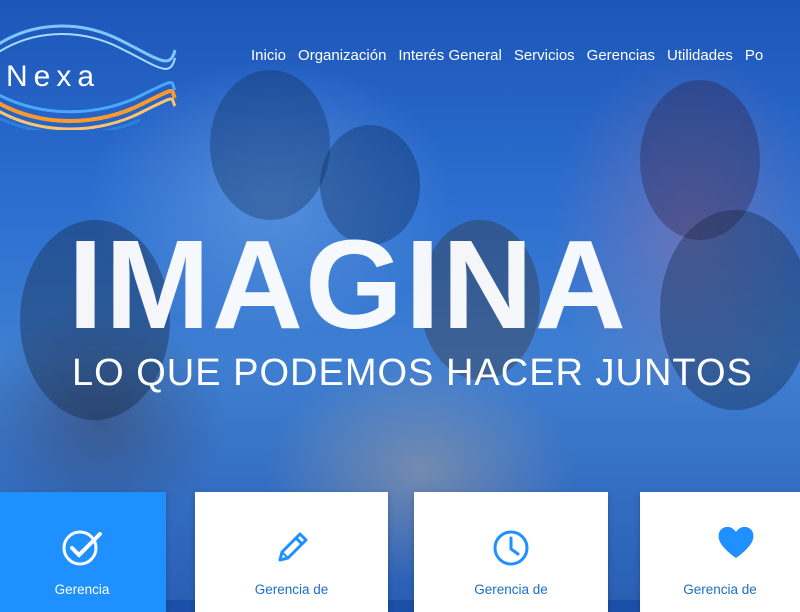 The image size is (800, 612). I want to click on nav-item-organizacion: Organización, so click(342, 55).